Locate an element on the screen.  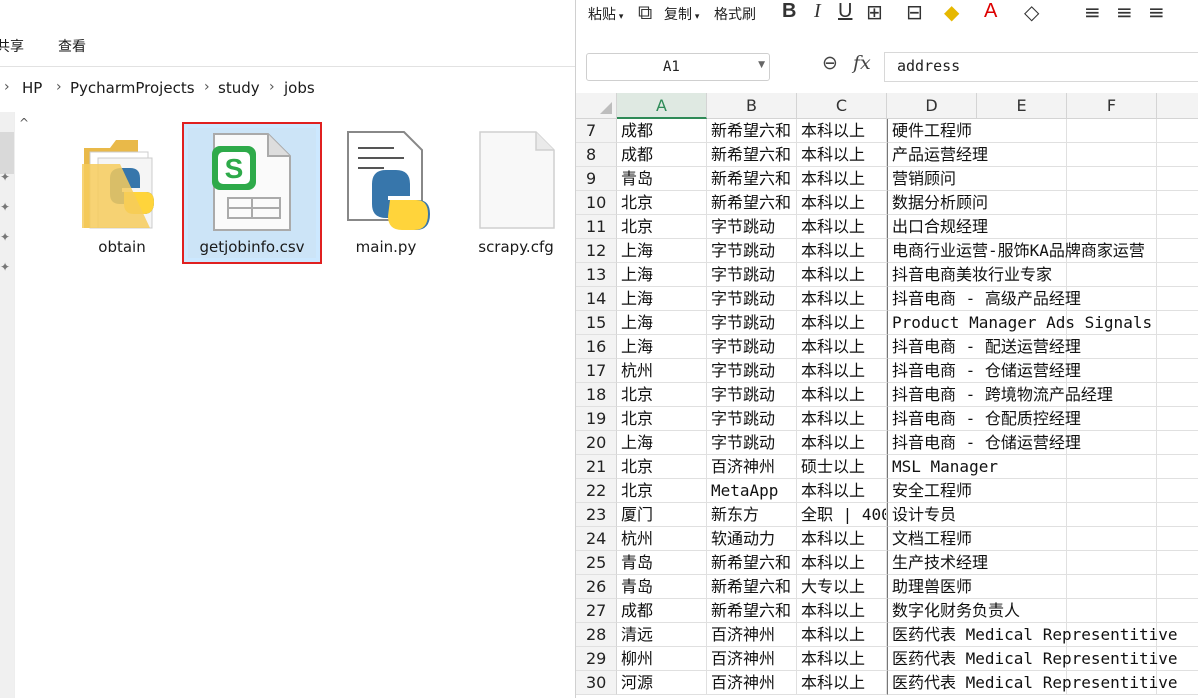
breadcrumb-hp: HP is located at coordinates (32, 88).